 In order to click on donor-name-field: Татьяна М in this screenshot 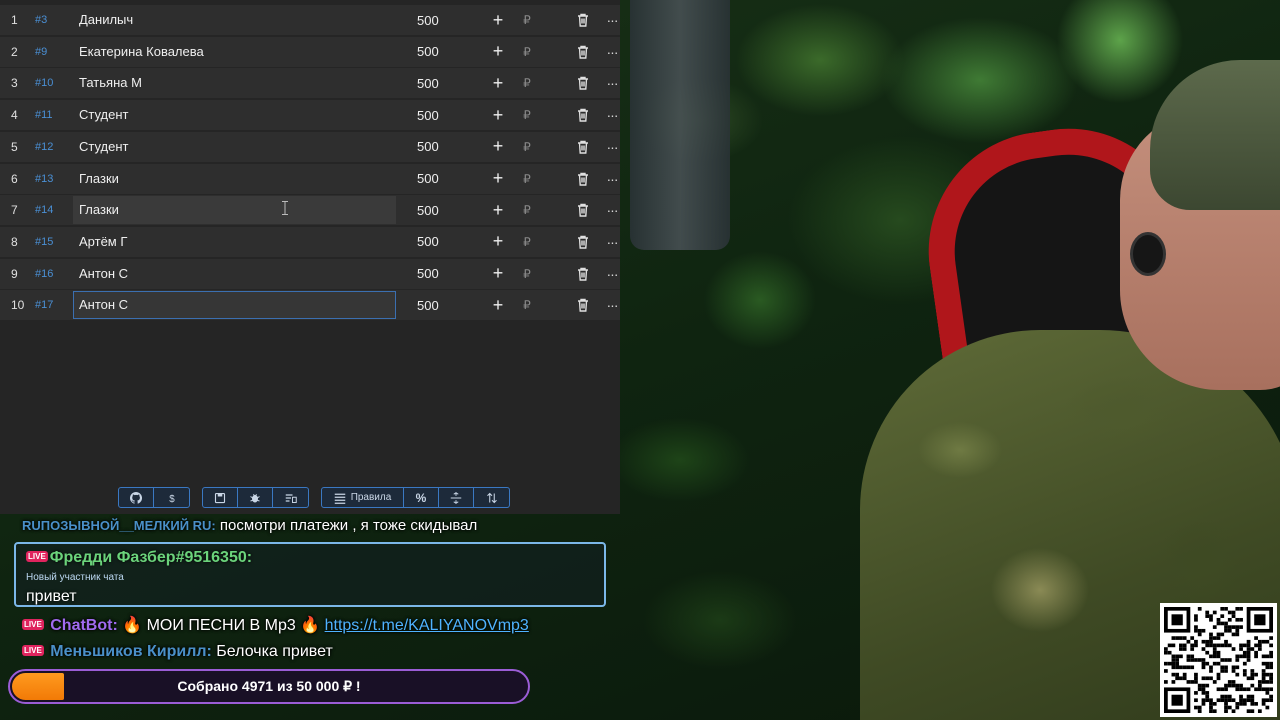, I will do `click(234, 83)`.